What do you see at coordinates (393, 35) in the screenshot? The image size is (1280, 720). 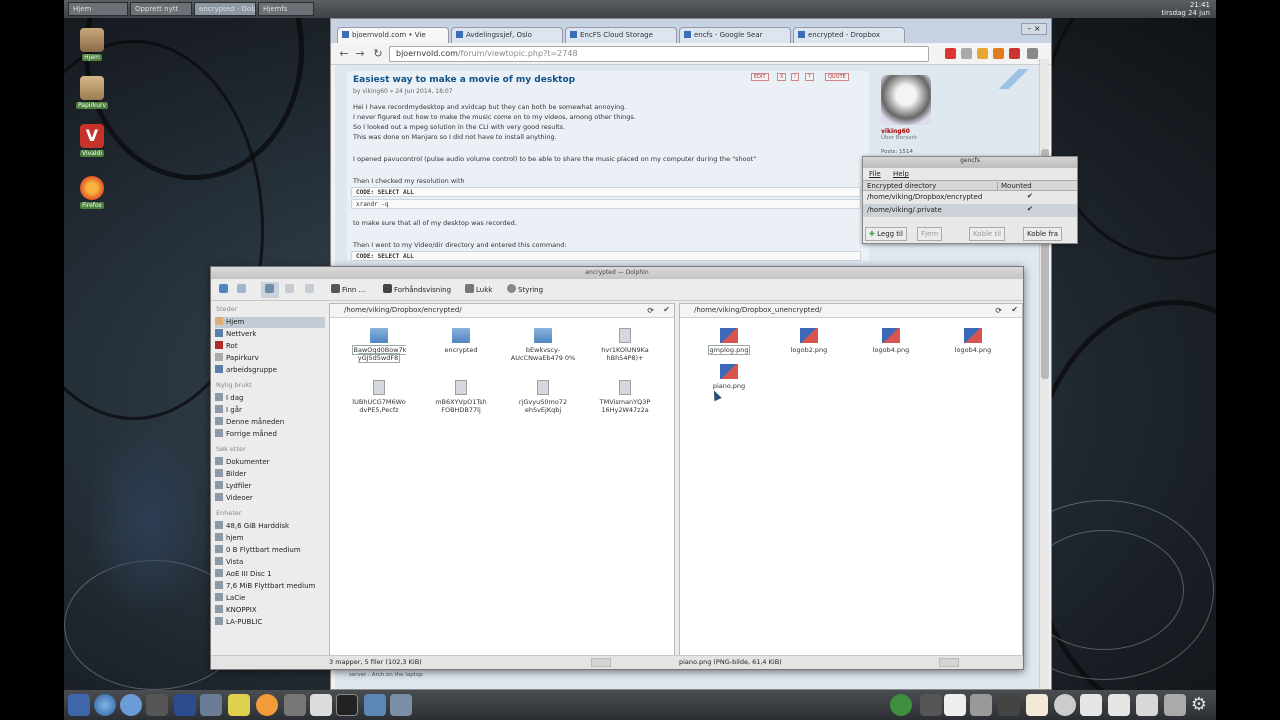 I see `browser-tab: bjoernvold.com • Vie` at bounding box center [393, 35].